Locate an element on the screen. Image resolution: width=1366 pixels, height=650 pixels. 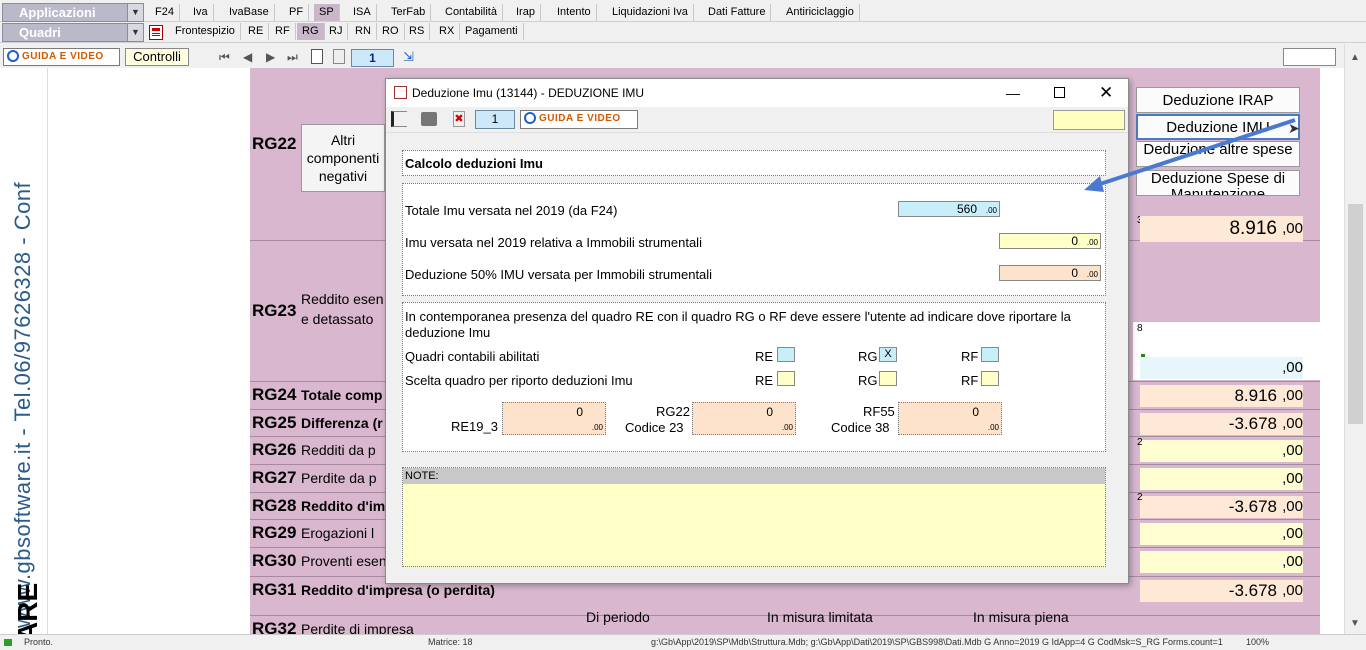
rg-row-value: 8.916 ,00 is located at coordinates (1221, 396).